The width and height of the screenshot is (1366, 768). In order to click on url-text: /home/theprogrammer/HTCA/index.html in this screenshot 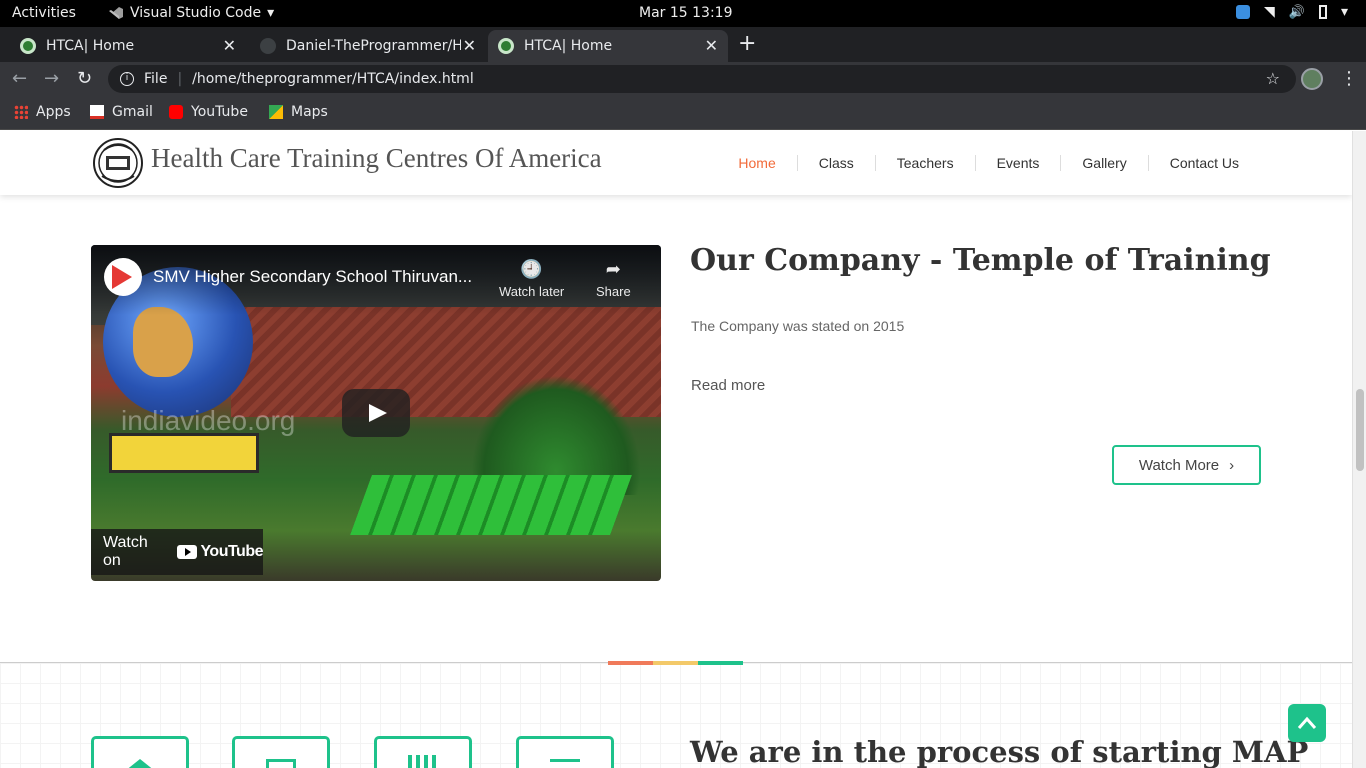, I will do `click(333, 79)`.